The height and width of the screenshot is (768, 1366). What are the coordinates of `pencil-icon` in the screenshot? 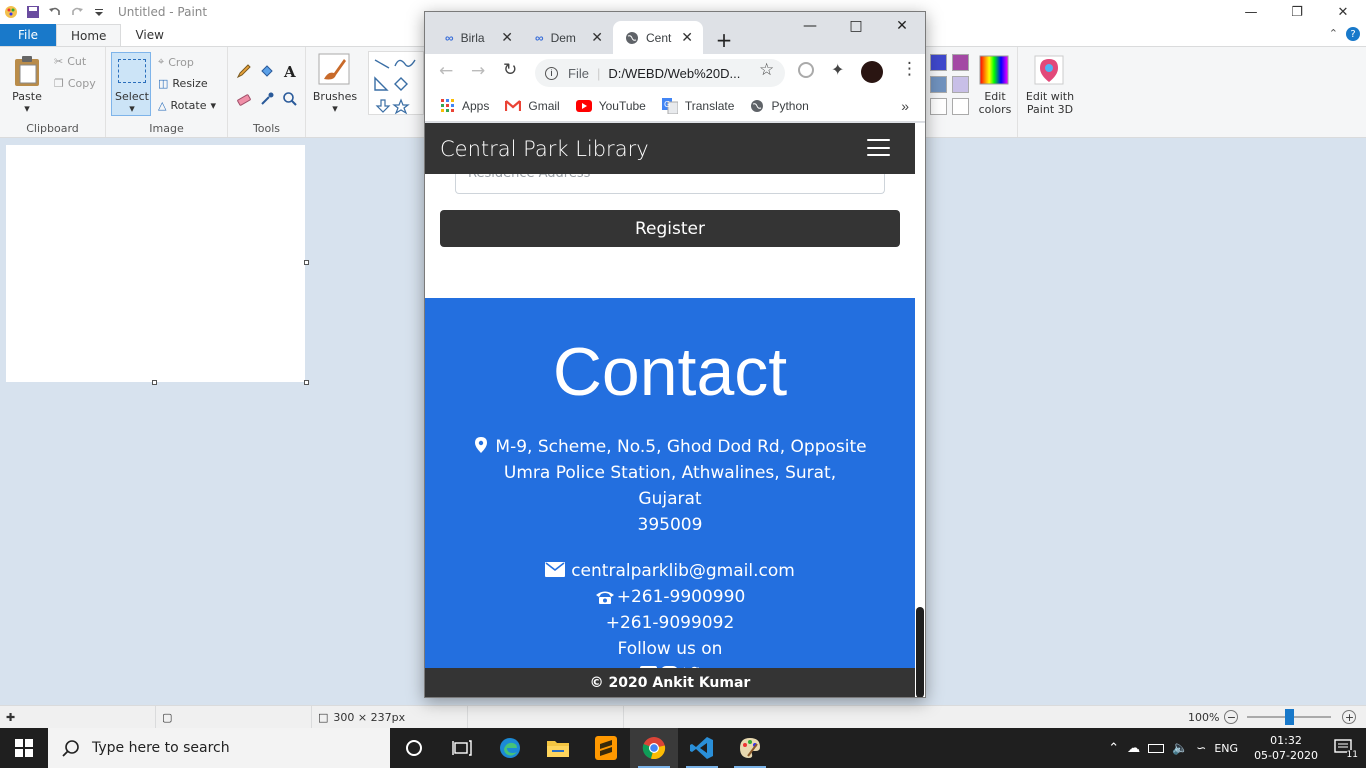 It's located at (244, 71).